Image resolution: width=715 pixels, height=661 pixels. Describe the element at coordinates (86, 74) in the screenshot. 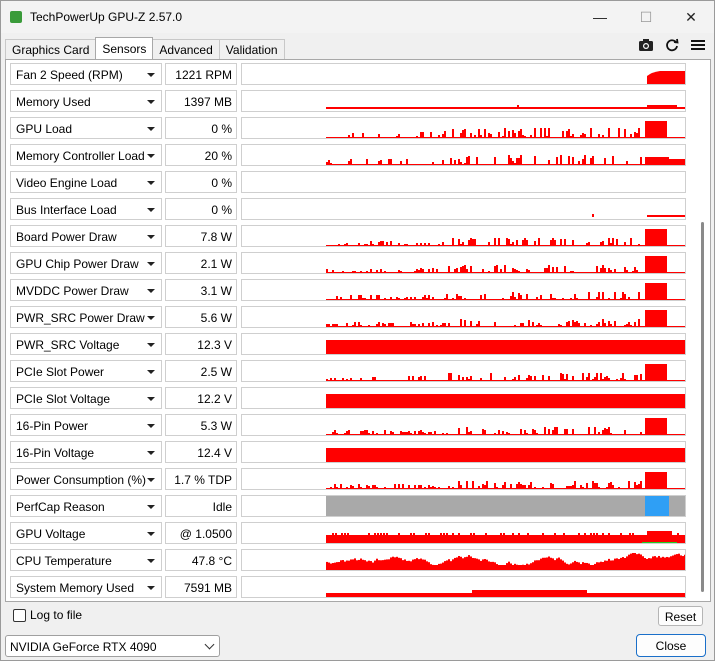

I see `sensor-name-dropdown: Fan 2 Speed (RPM)` at that location.